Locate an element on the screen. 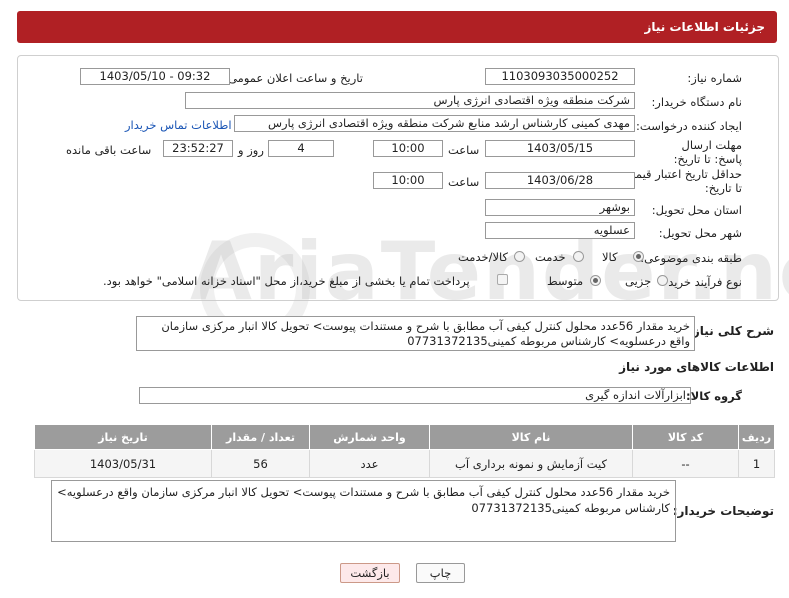 The height and width of the screenshot is (598, 789). contact-info-link: اطلاعات تماس خریدار is located at coordinates (178, 125).